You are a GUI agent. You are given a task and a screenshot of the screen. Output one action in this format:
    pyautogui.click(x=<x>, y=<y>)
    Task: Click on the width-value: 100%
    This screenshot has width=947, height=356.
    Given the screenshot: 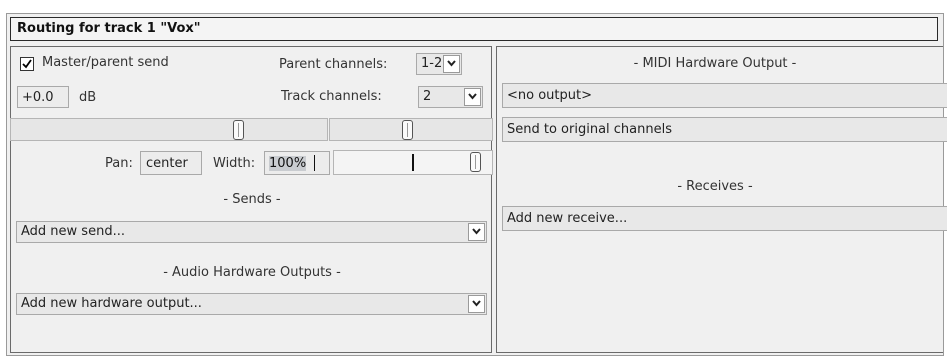 What is the action you would take?
    pyautogui.click(x=288, y=163)
    